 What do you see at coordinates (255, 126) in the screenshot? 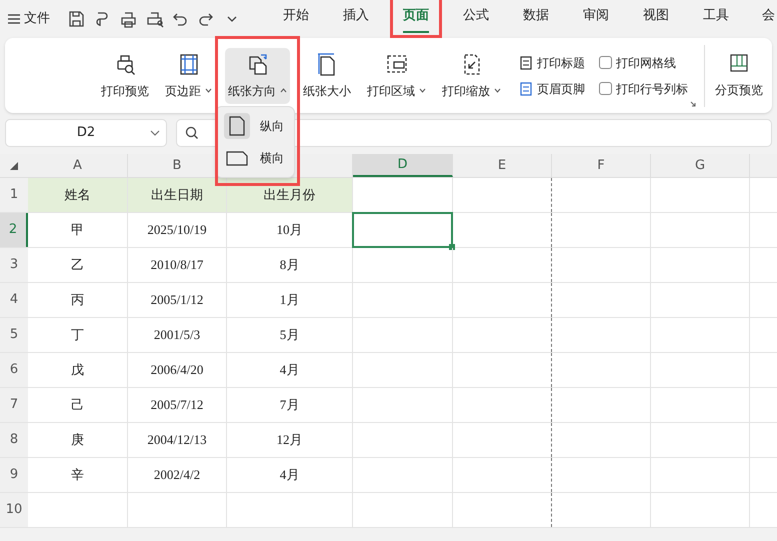
I see `menu-item: 纵向` at bounding box center [255, 126].